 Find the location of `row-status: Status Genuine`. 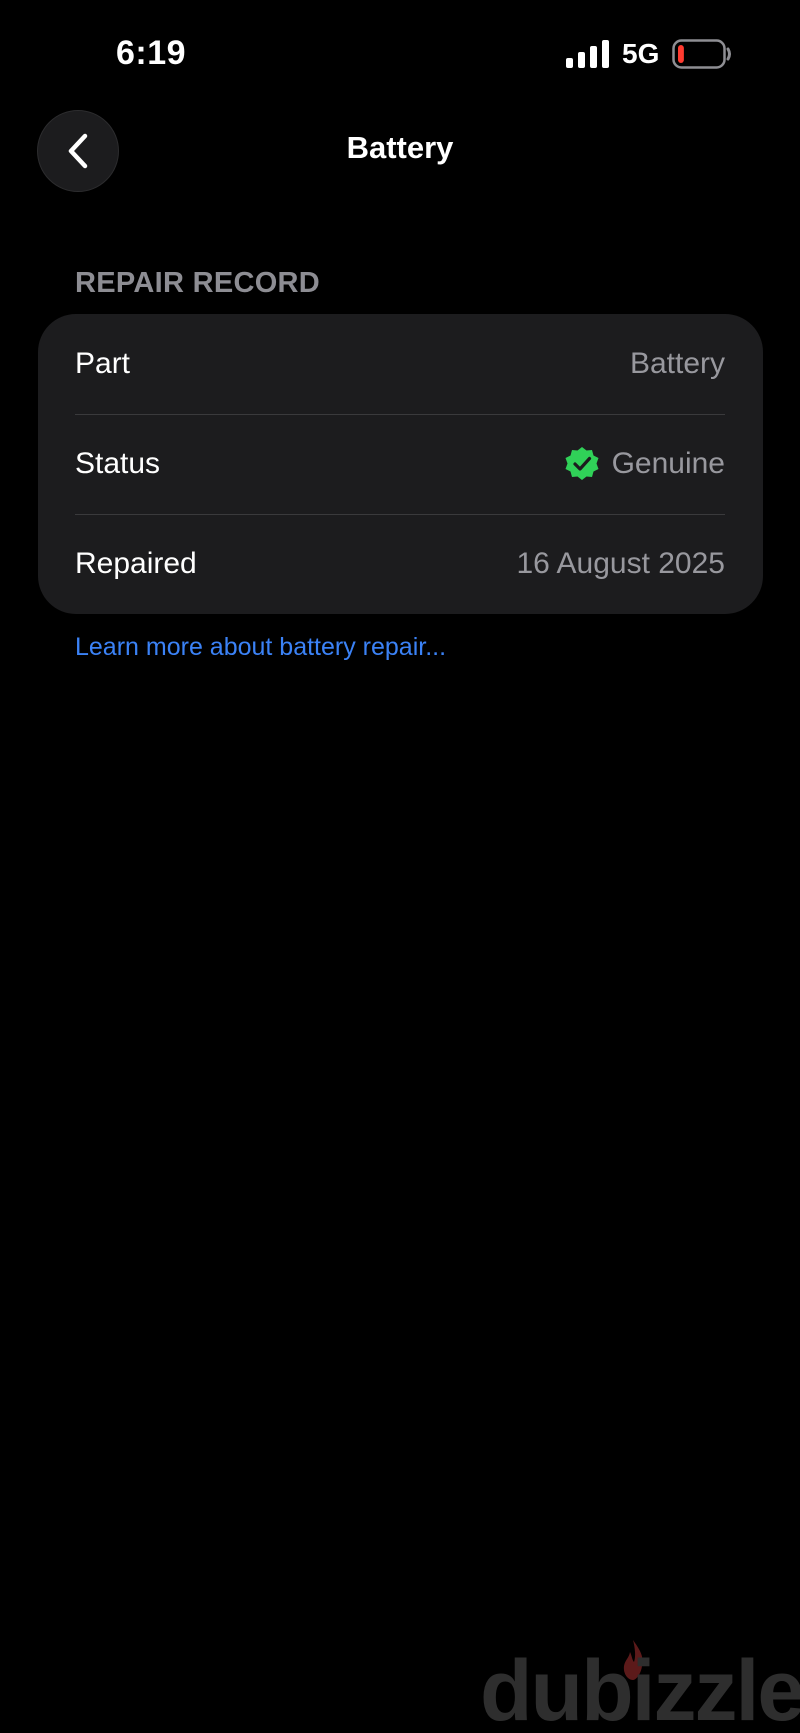

row-status: Status Genuine is located at coordinates (400, 464).